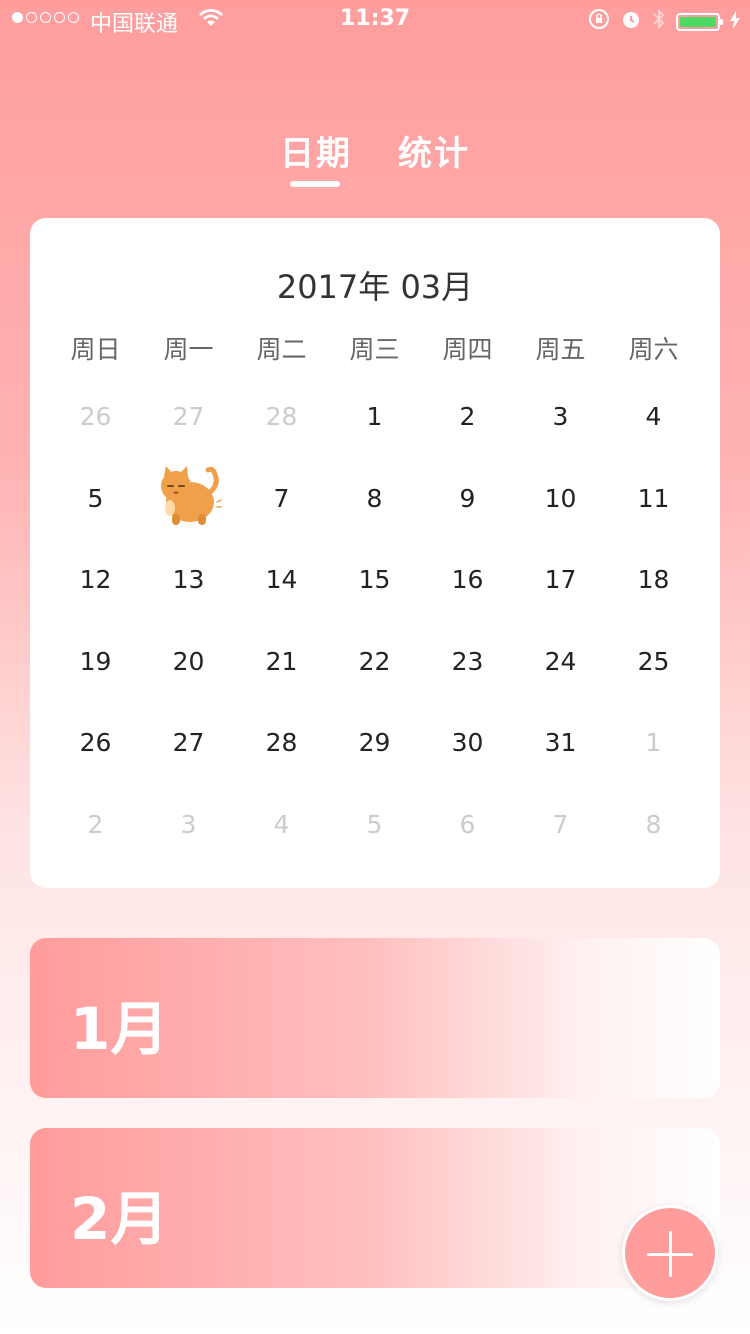  I want to click on calendar-day-other-month: 6, so click(467, 825).